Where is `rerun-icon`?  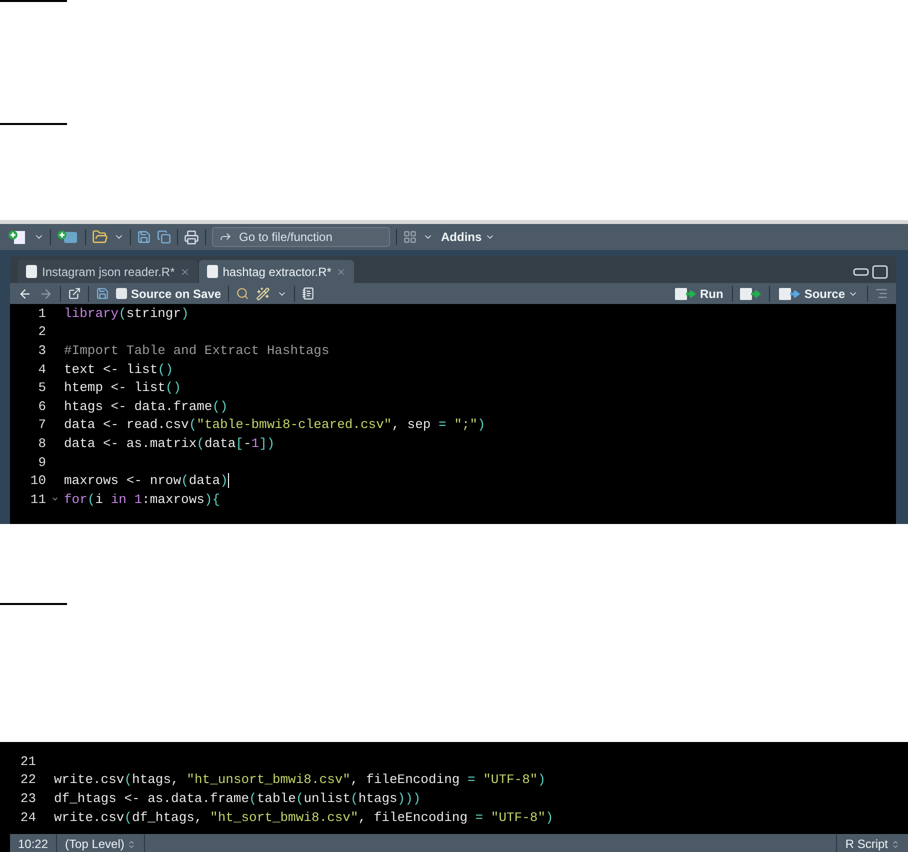 rerun-icon is located at coordinates (751, 293).